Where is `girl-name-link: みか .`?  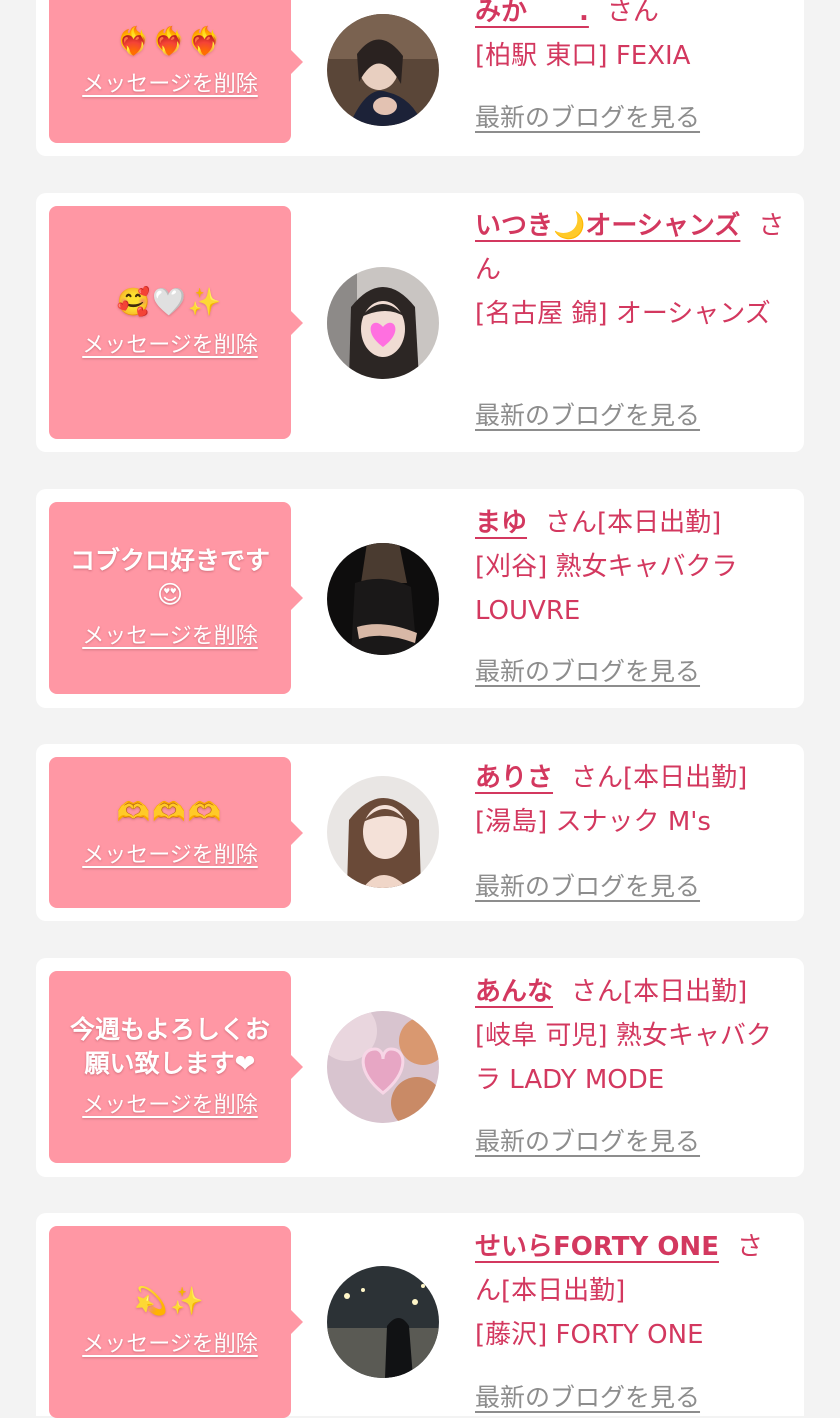 girl-name-link: みか . is located at coordinates (532, 13).